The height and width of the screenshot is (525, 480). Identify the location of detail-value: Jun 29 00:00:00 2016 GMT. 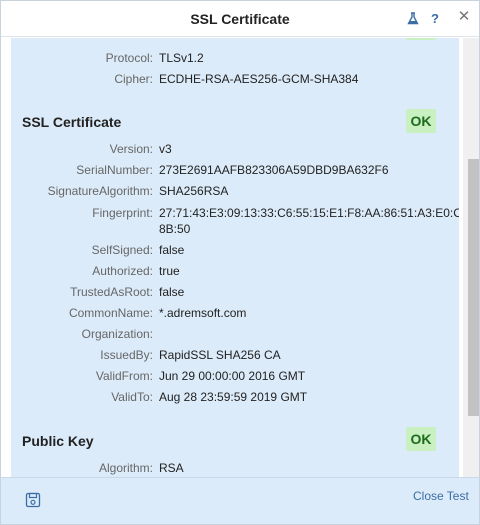
(232, 376).